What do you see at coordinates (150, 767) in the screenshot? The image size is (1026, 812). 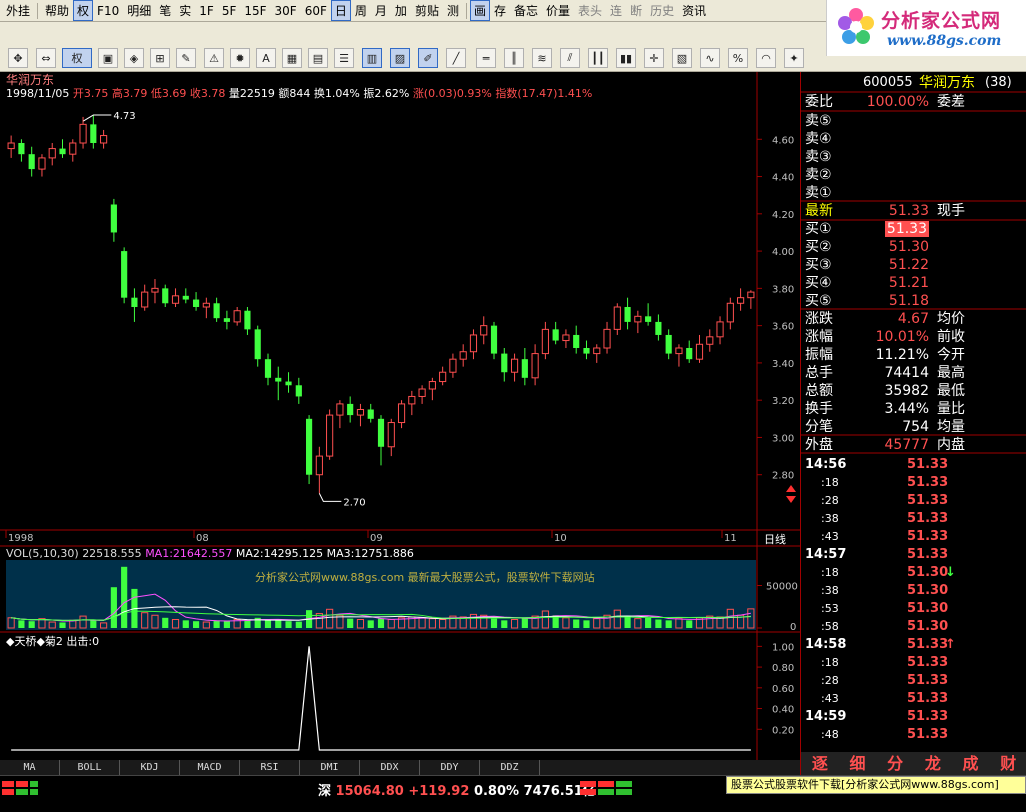 I see `indicator-tab-kdj: KDJ` at bounding box center [150, 767].